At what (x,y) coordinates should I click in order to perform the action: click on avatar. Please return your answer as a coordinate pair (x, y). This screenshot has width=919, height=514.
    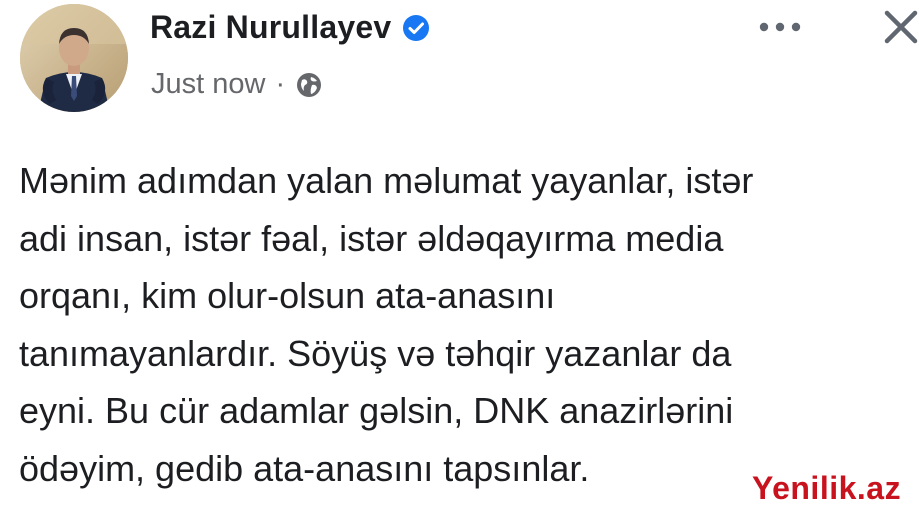
    Looking at the image, I should click on (74, 58).